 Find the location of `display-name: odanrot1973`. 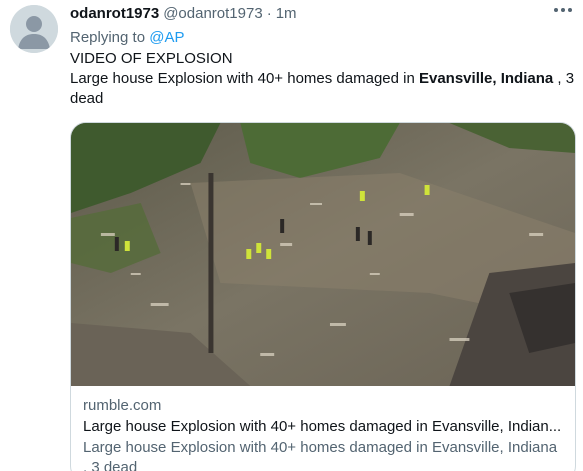

display-name: odanrot1973 is located at coordinates (114, 14).